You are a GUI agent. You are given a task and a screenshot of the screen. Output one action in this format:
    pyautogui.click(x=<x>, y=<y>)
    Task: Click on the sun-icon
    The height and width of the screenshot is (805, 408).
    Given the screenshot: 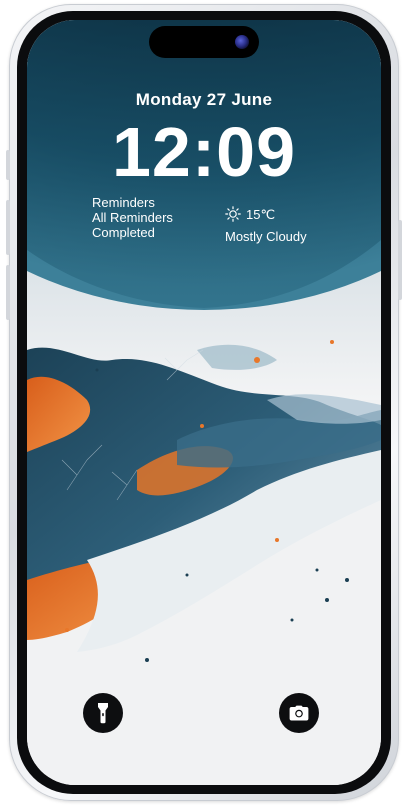 What is the action you would take?
    pyautogui.click(x=233, y=214)
    